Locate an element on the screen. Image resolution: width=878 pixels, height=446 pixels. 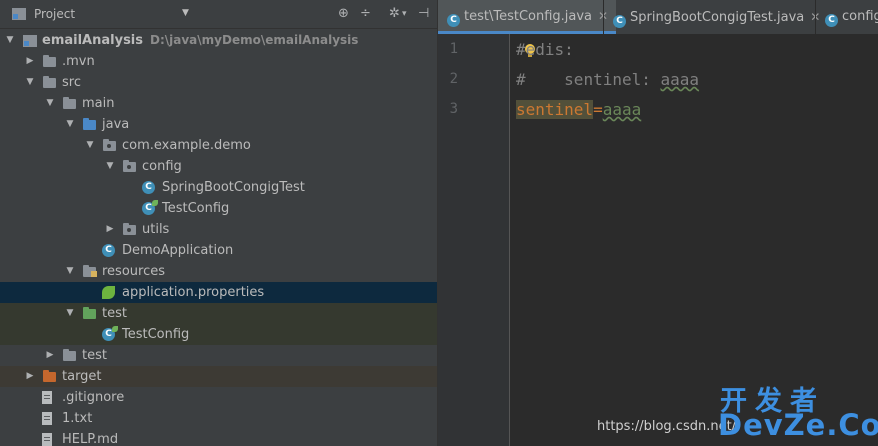
module-icon is located at coordinates (30, 41).